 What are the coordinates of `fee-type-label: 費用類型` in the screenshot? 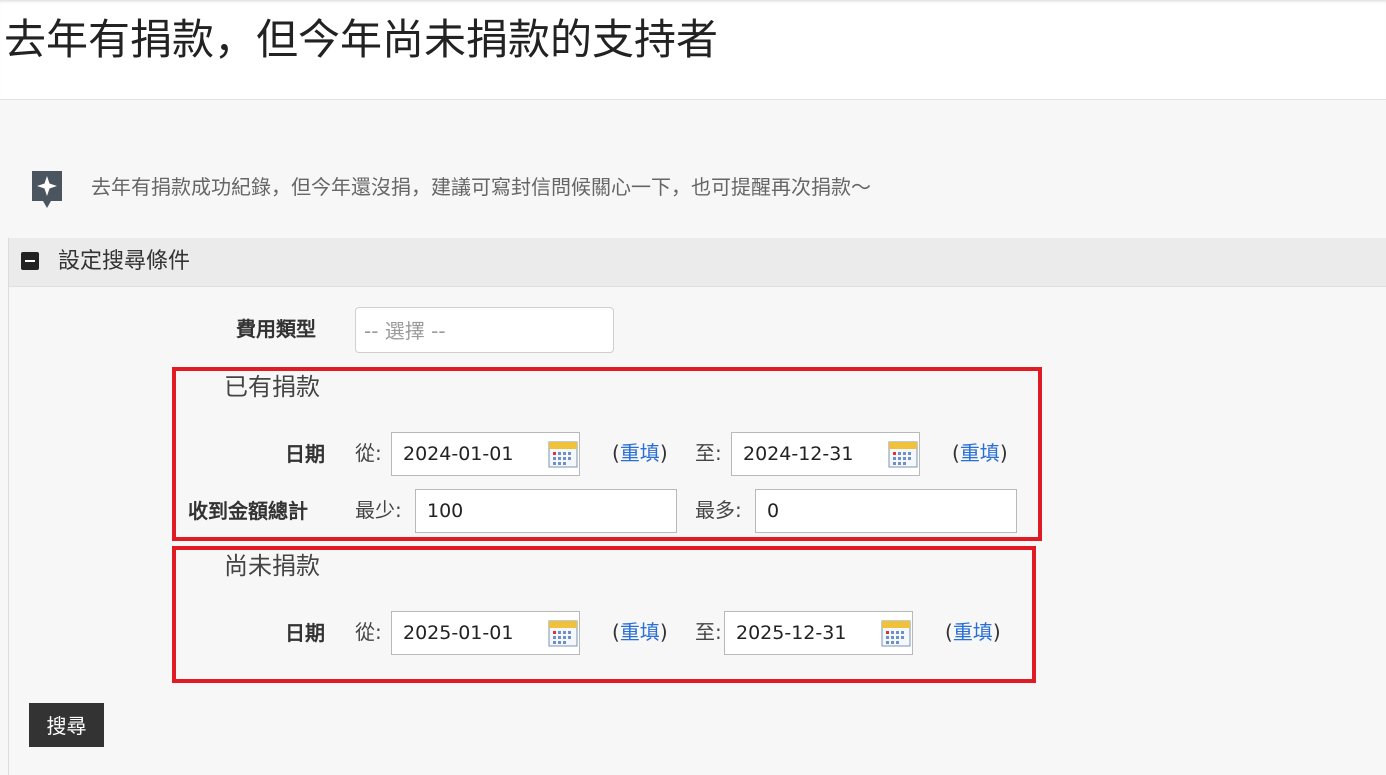 It's located at (276, 329).